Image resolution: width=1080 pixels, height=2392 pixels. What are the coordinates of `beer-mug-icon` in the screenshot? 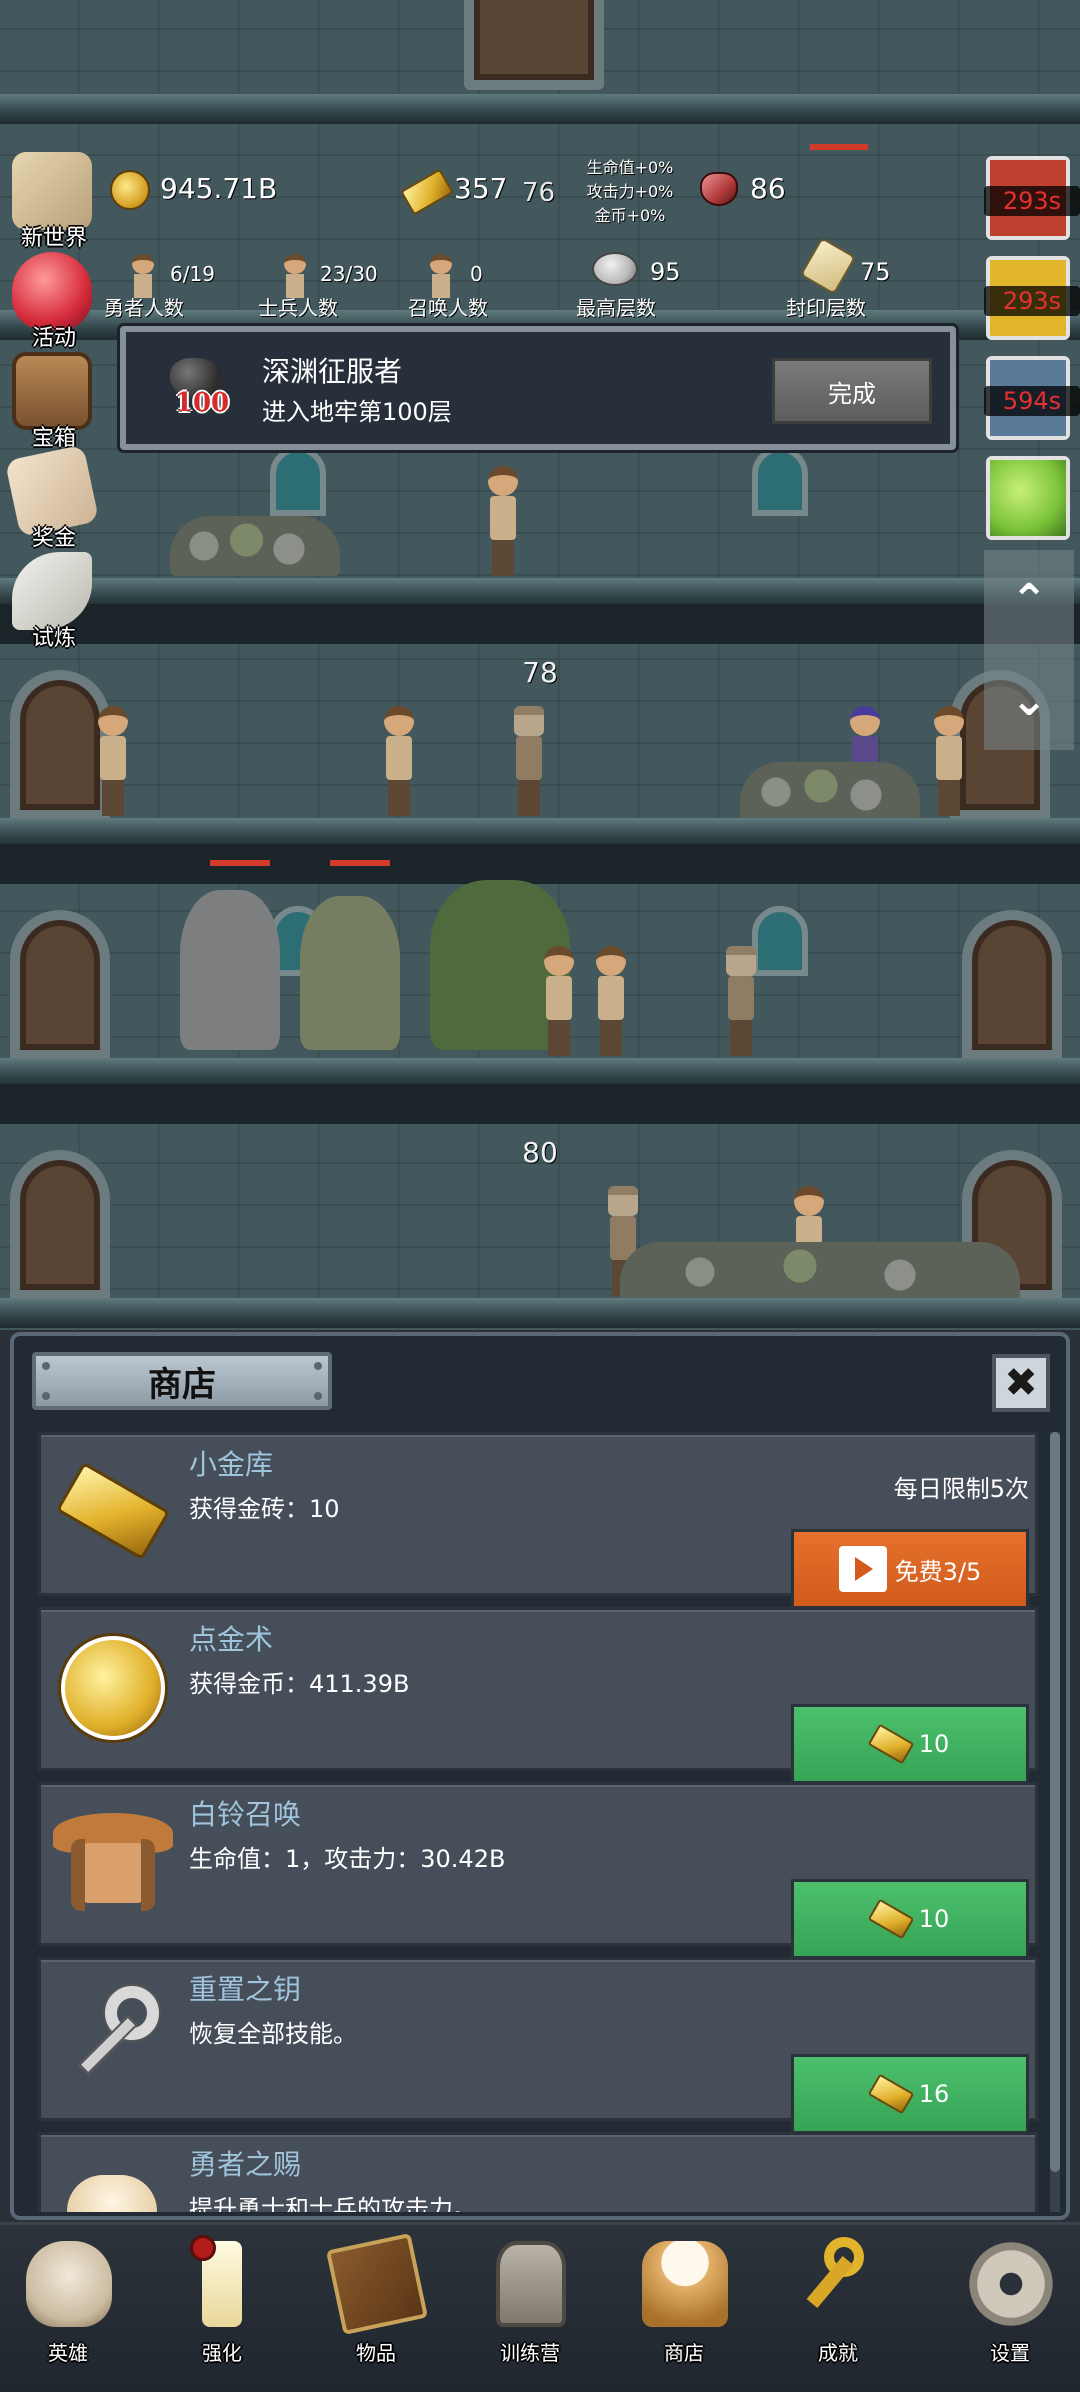 It's located at (685, 2284).